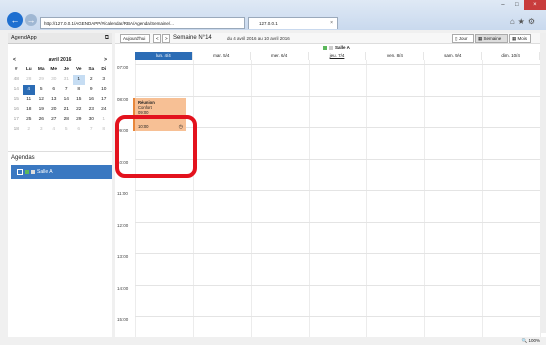 Image resolution: width=546 pixels, height=345 pixels. I want to click on maximize-icon: □, so click(517, 5).